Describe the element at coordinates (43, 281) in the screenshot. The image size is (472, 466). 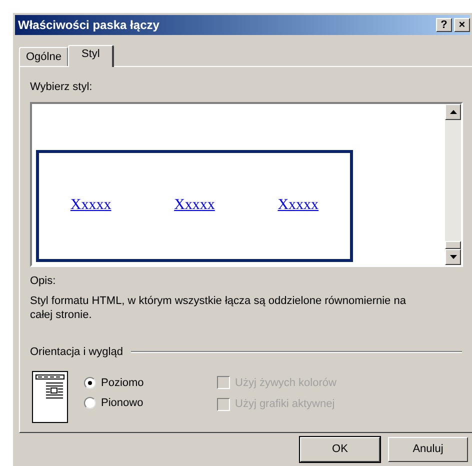
I see `description-label: Opis:` at that location.